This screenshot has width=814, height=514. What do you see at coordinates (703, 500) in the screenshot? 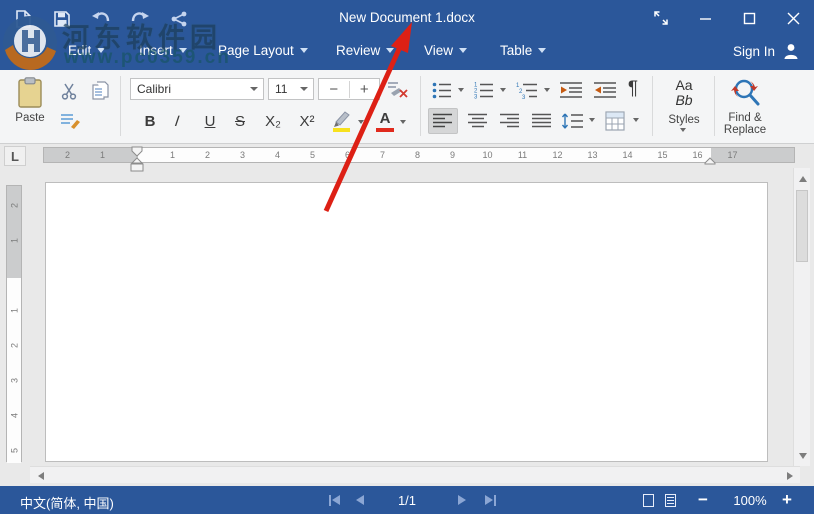
I see `zoom-out-button: −` at bounding box center [703, 500].